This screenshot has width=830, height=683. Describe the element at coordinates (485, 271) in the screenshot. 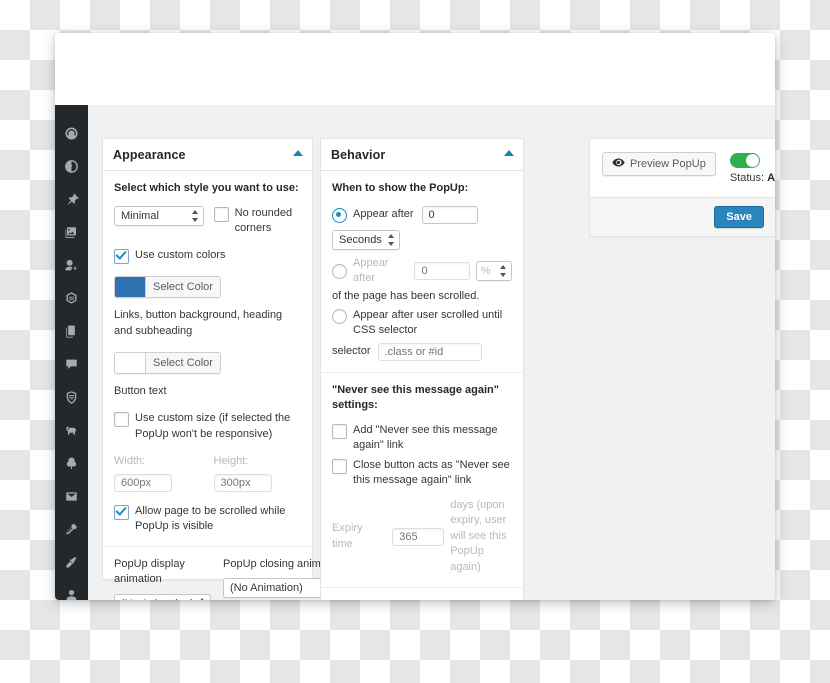

I see `scroll-unit-value: %` at that location.